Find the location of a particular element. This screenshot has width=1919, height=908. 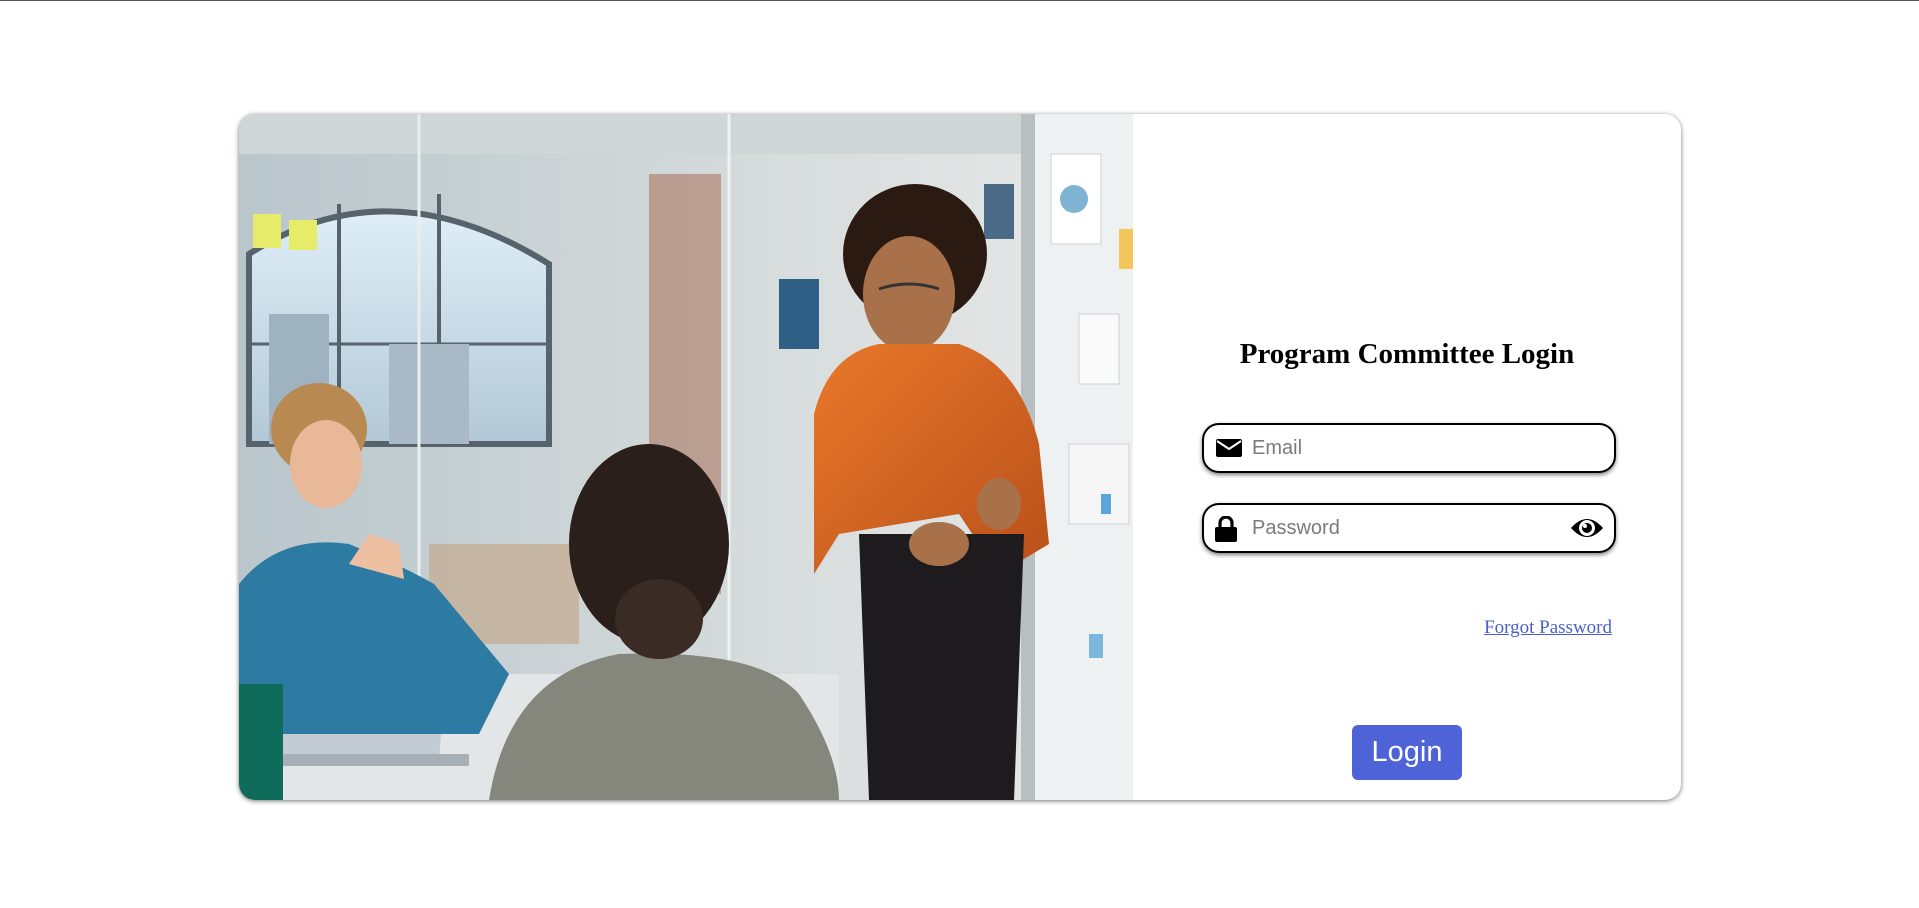

eye-icon is located at coordinates (1587, 528).